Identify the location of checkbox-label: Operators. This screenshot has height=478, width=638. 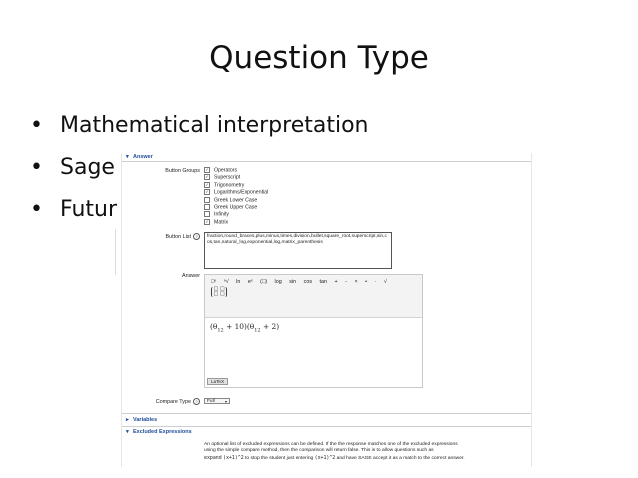
(226, 170).